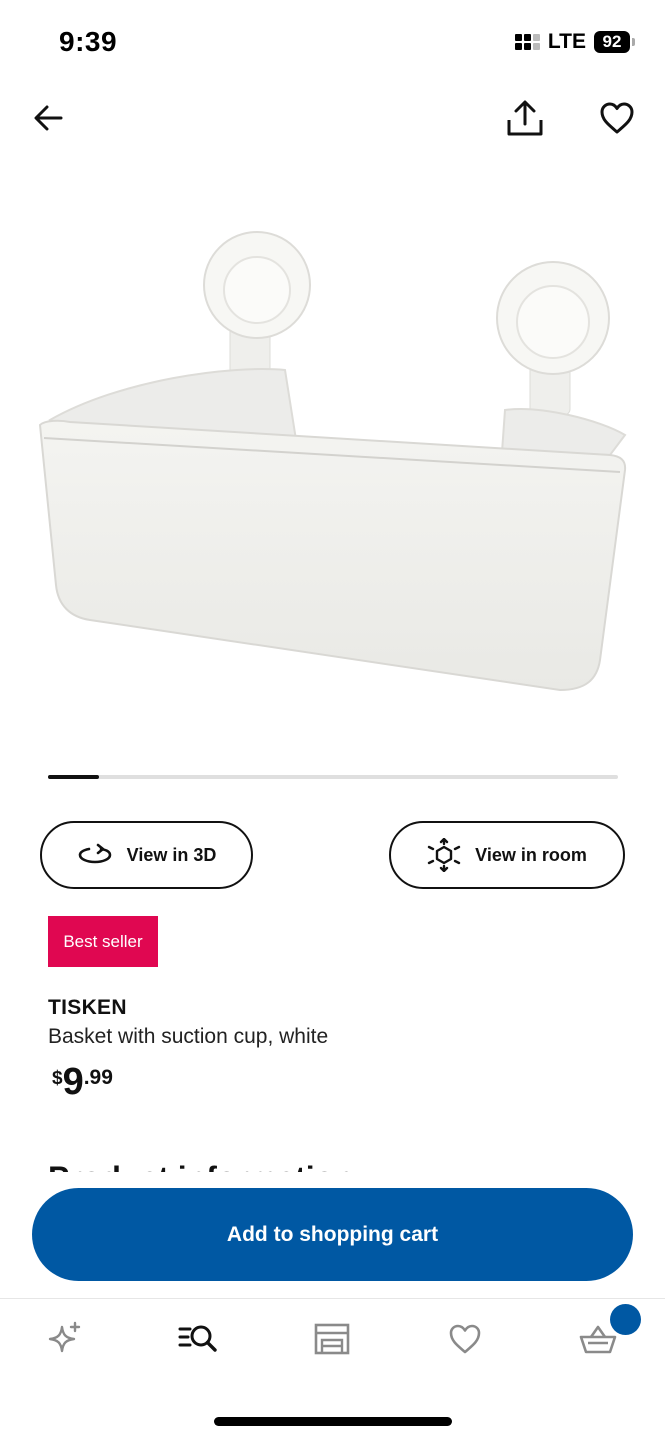 The height and width of the screenshot is (1440, 665). What do you see at coordinates (332, 42) in the screenshot?
I see `status-bar: 9:39 LTE 92` at bounding box center [332, 42].